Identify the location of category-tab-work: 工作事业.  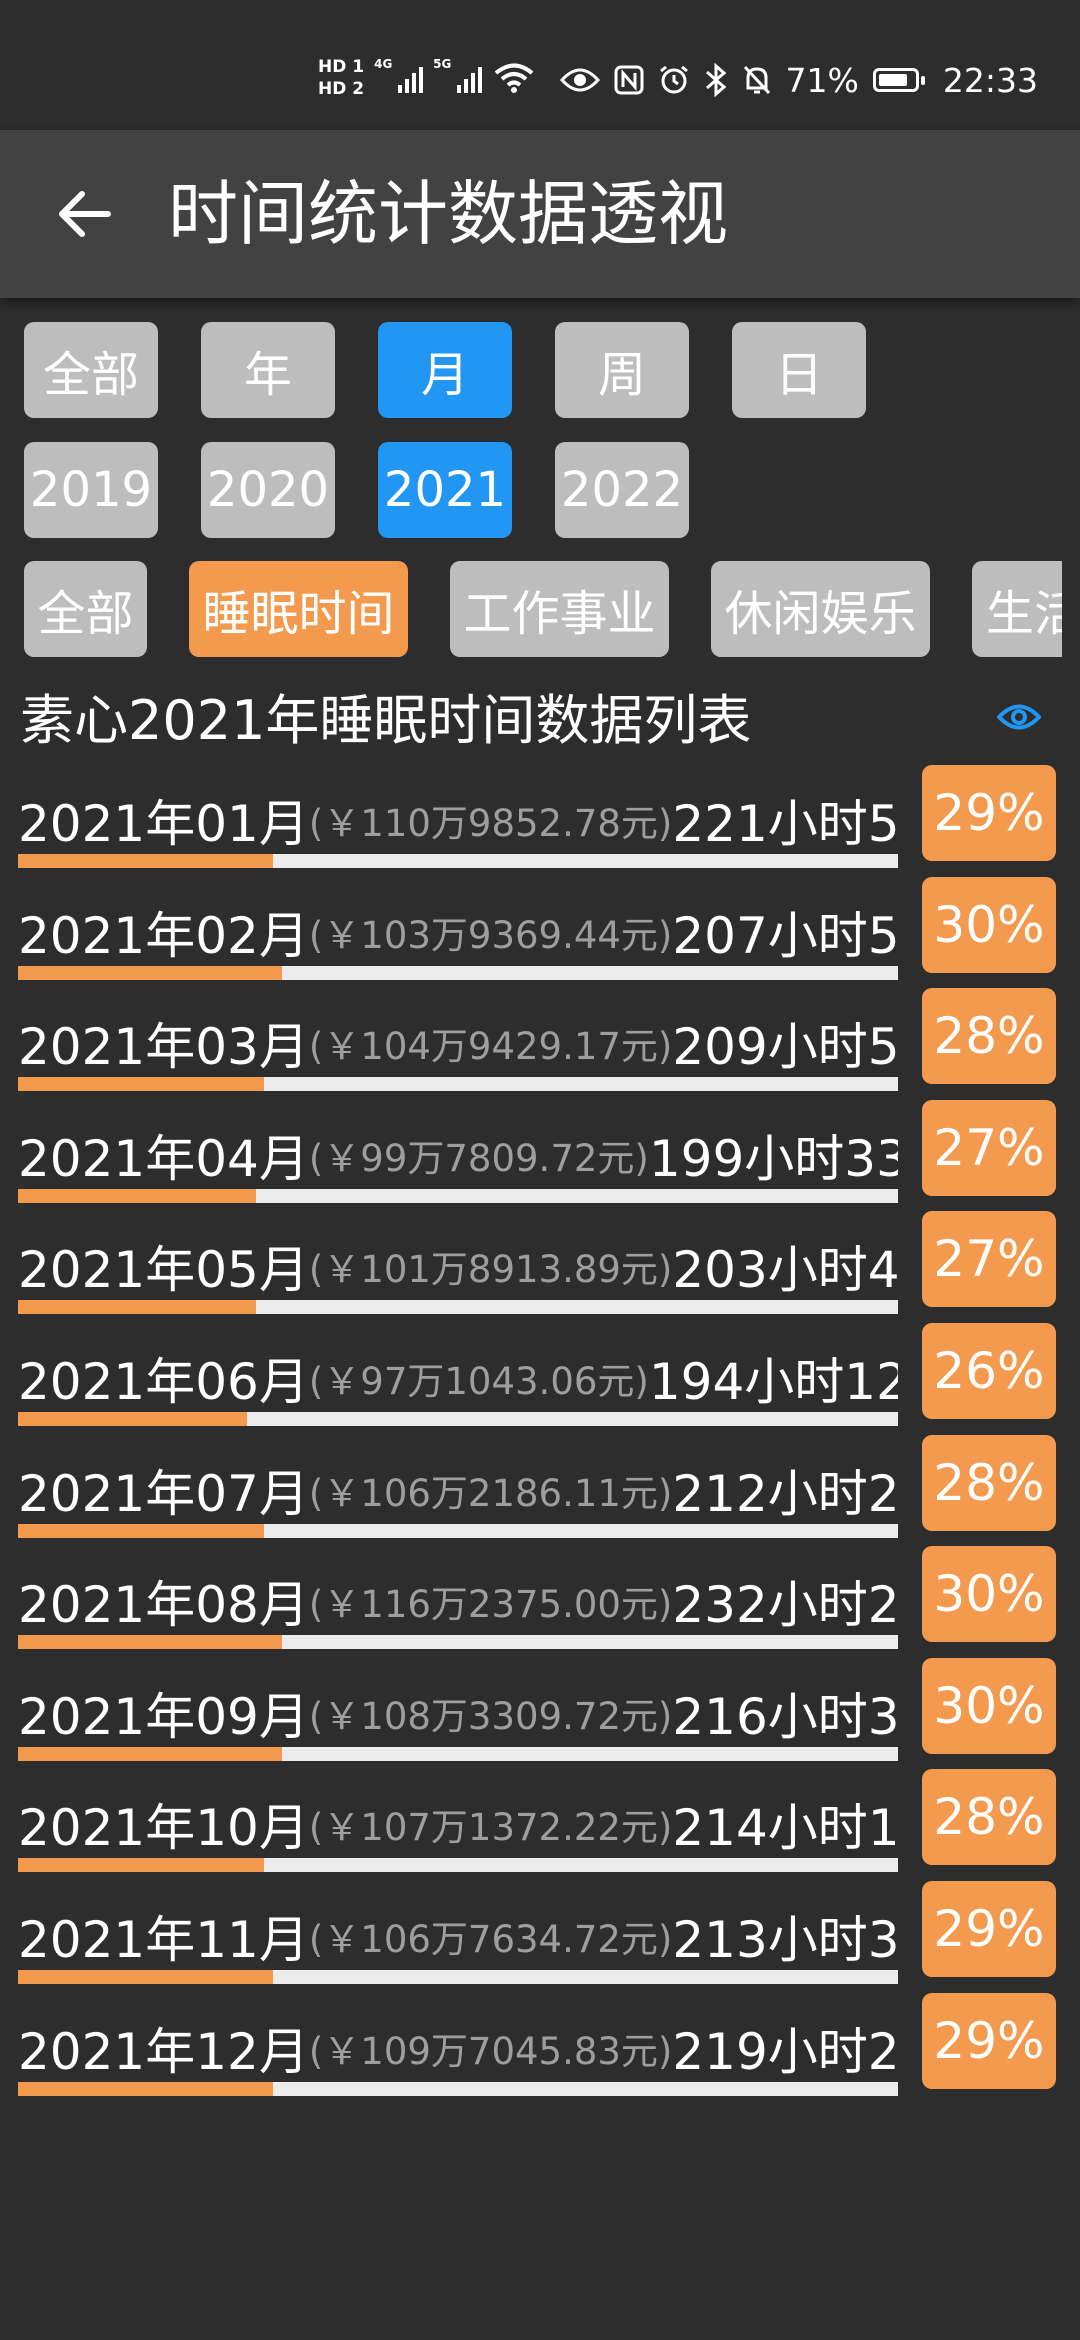
(559, 609).